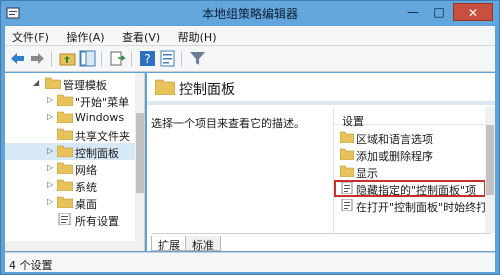  I want to click on up-folder-icon, so click(67, 58).